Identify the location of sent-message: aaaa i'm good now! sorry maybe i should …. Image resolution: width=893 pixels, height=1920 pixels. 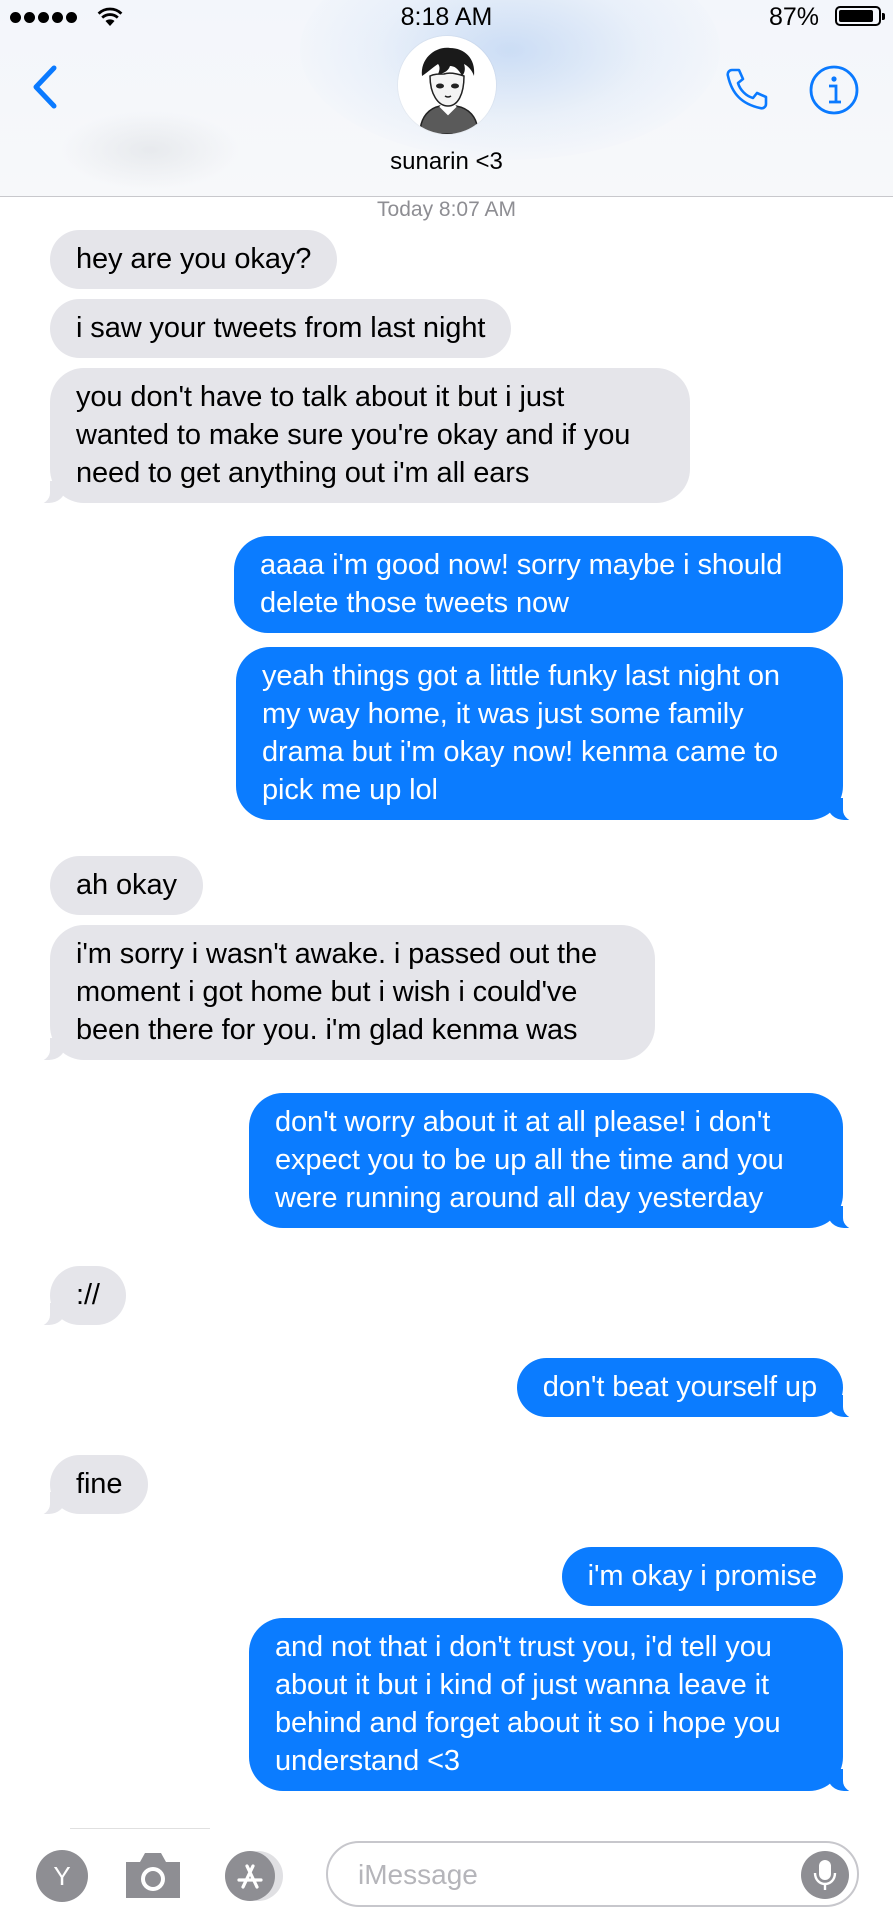
(538, 584).